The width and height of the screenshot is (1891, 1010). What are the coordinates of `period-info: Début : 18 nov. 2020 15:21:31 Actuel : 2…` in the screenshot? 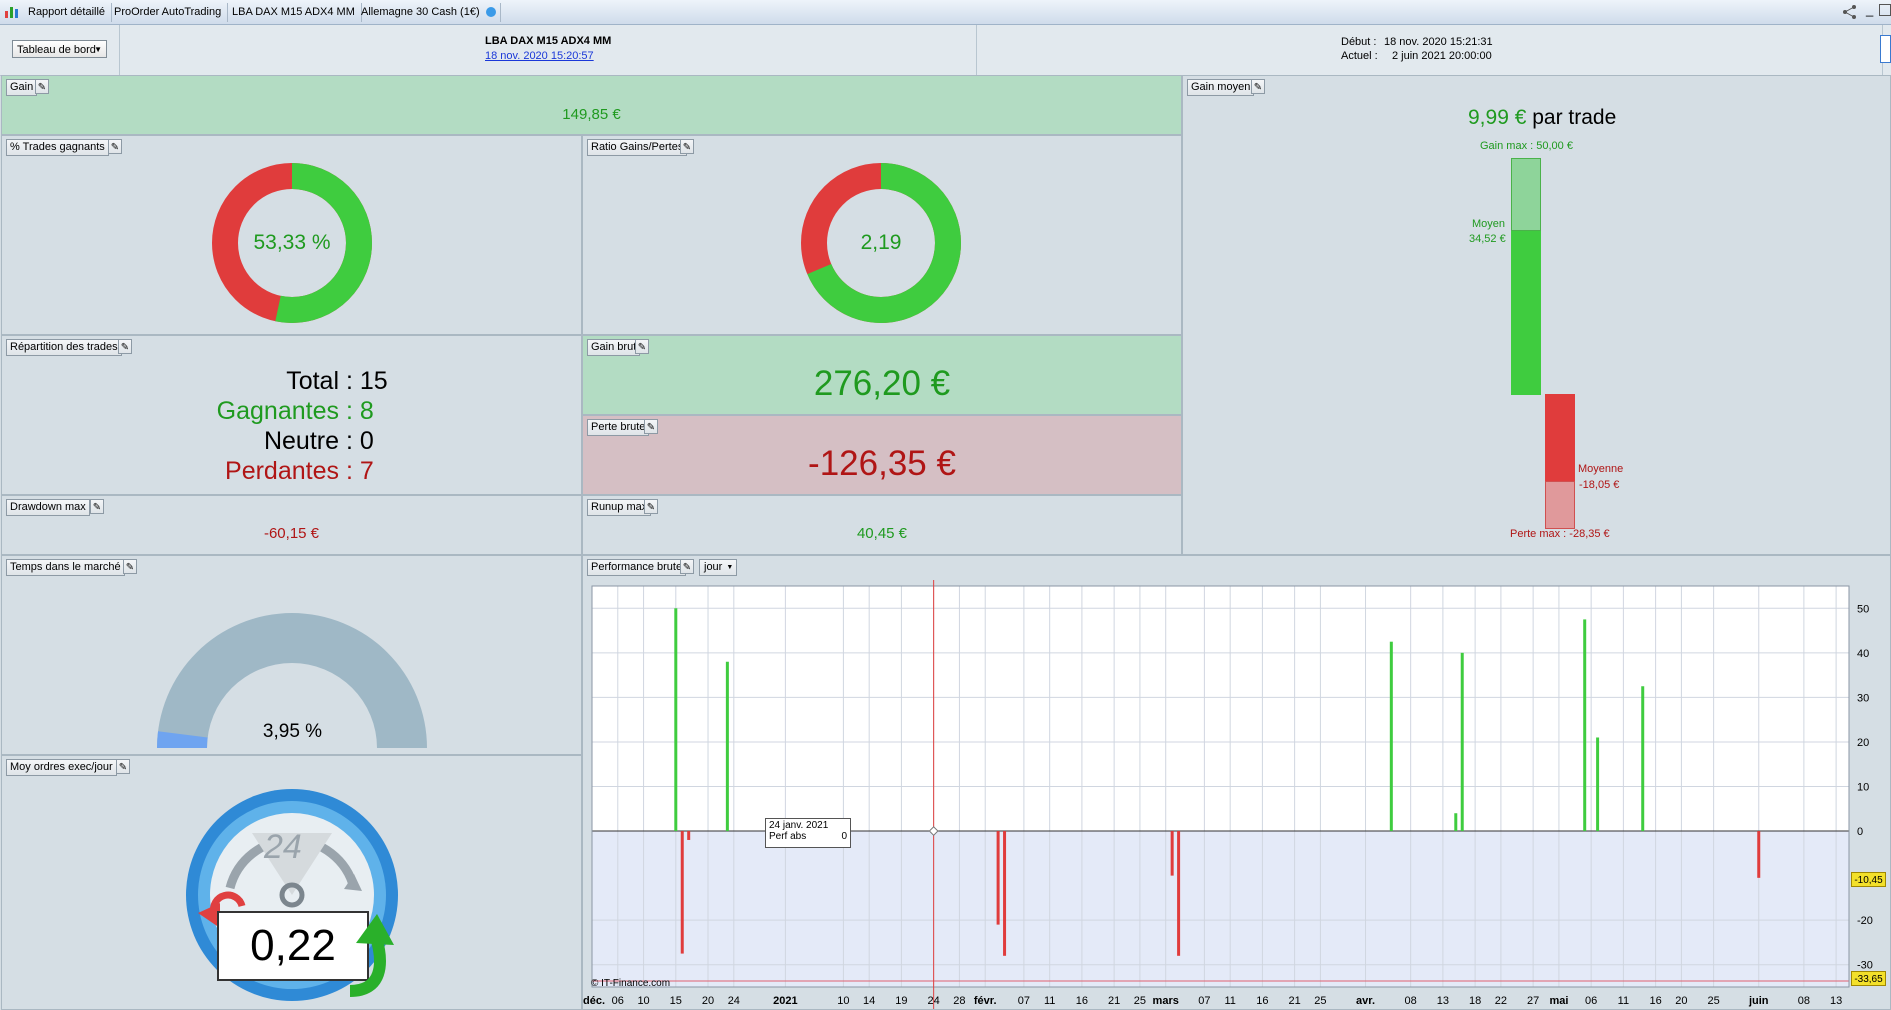 It's located at (1429, 50).